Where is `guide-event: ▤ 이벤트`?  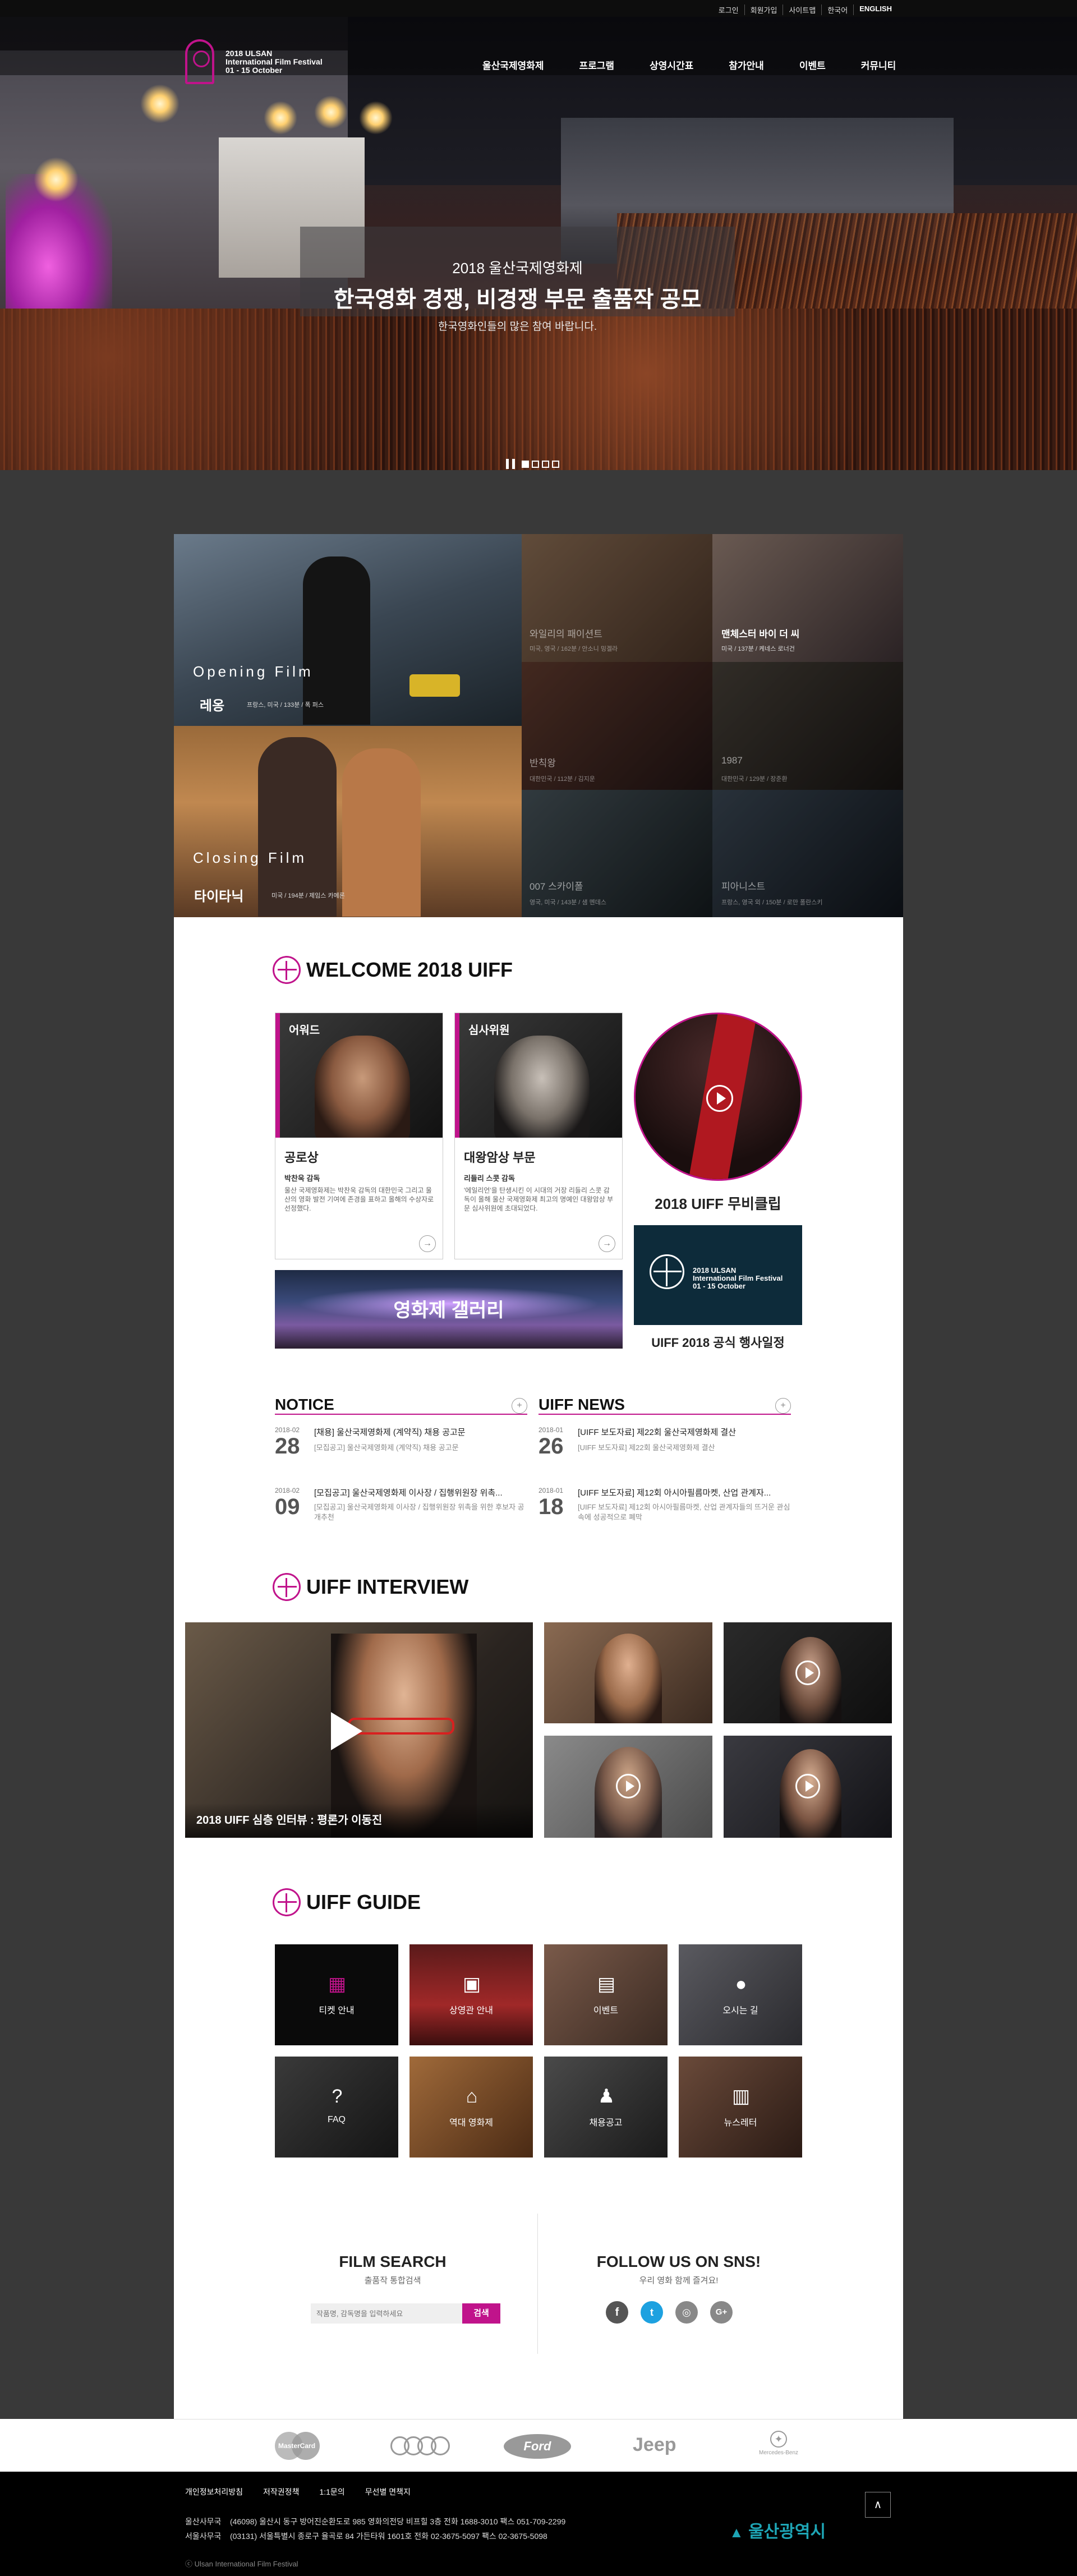
guide-event: ▤ 이벤트 is located at coordinates (606, 1994).